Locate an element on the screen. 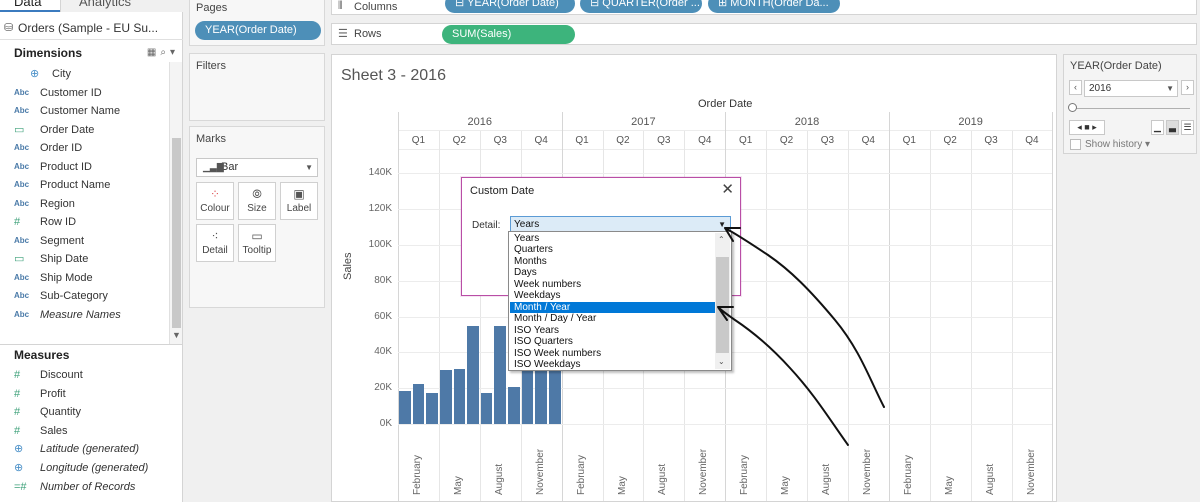 This screenshot has width=1200, height=502. year-header: 2018 is located at coordinates (807, 122).